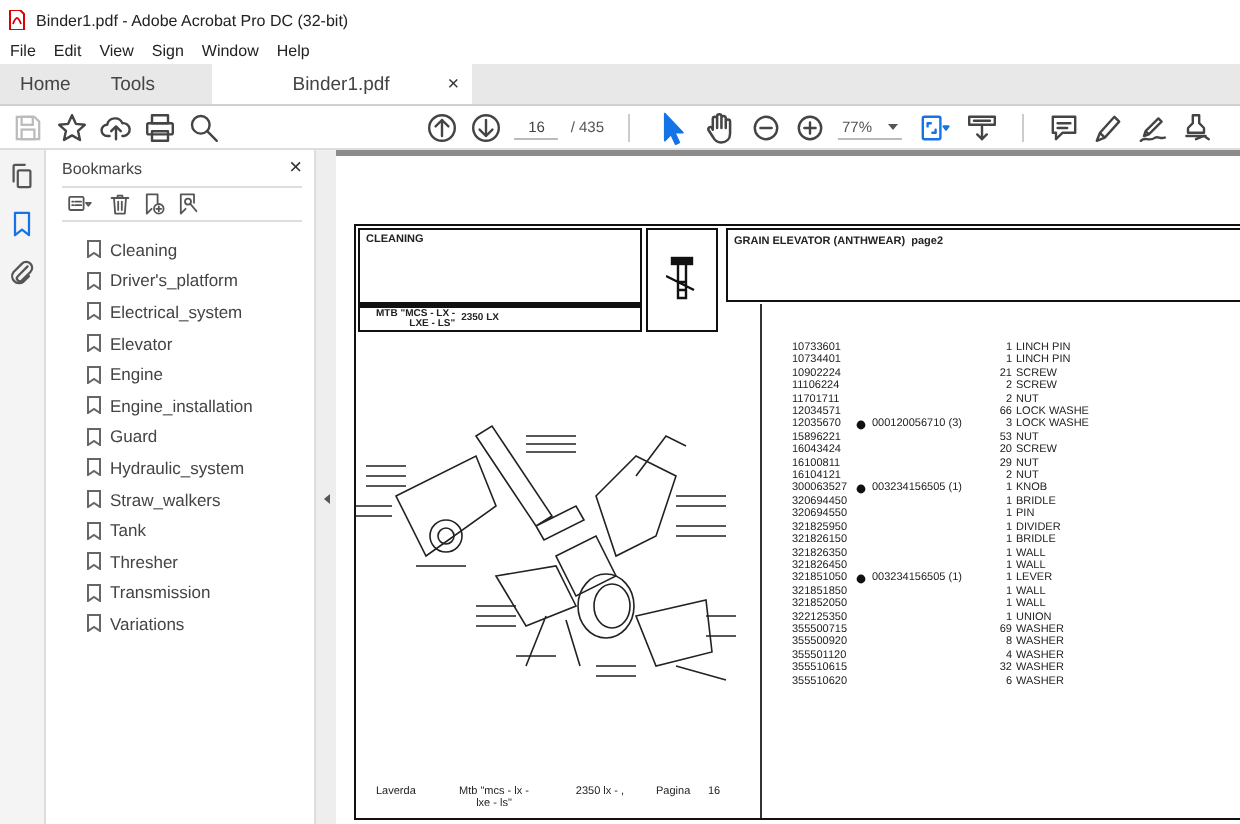 Image resolution: width=1240 pixels, height=824 pixels. What do you see at coordinates (116, 437) in the screenshot?
I see `bookmark-item: Guard` at bounding box center [116, 437].